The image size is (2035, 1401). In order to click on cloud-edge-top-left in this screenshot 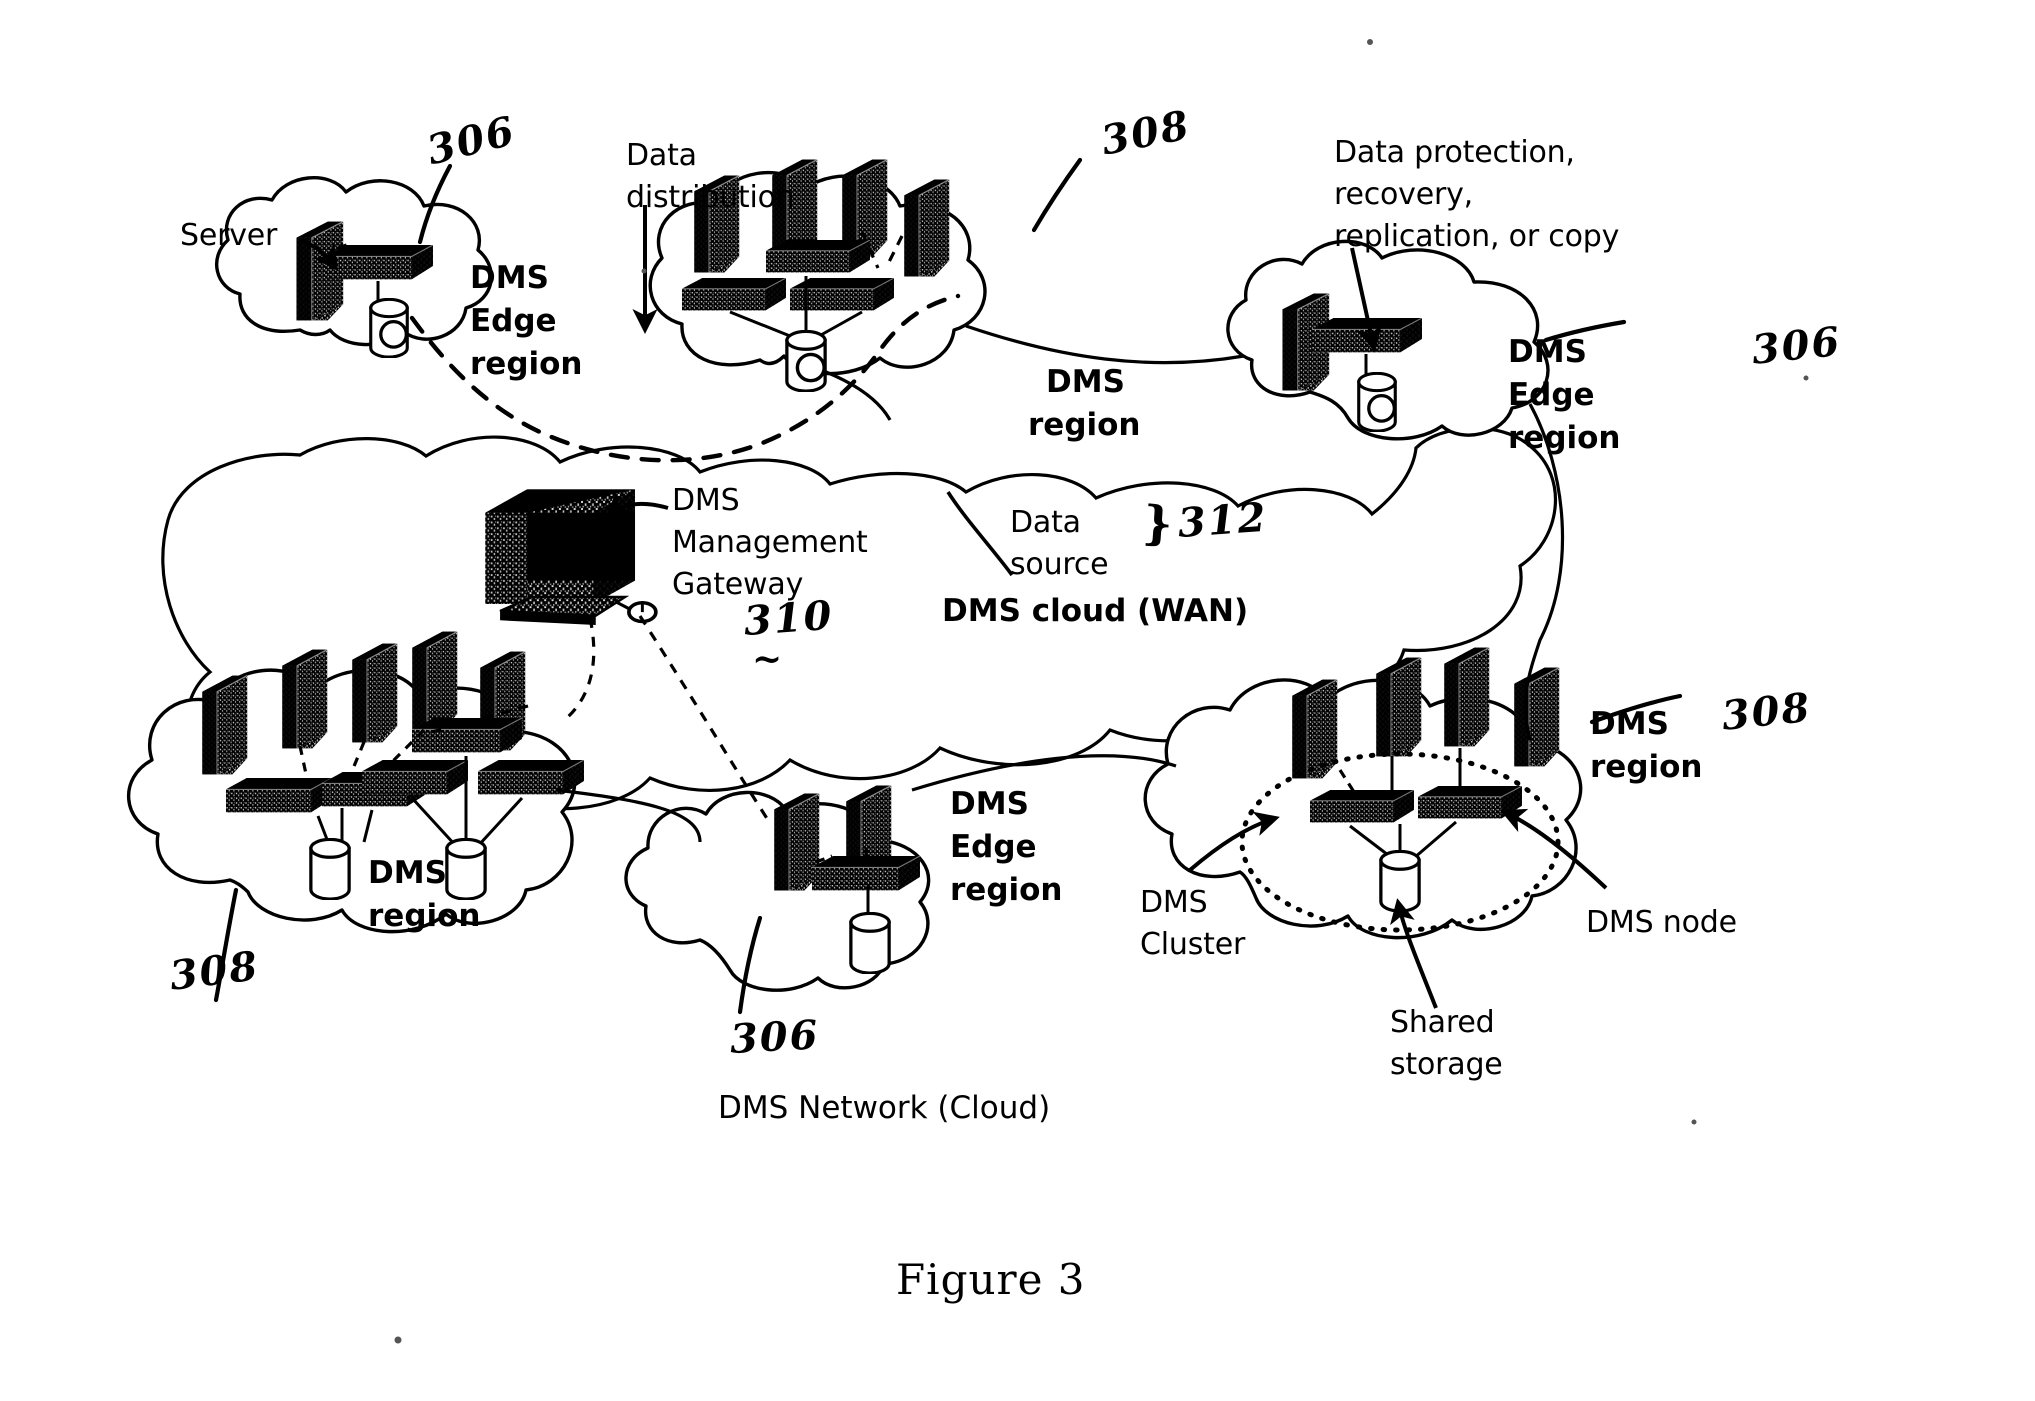, I will do `click(354, 267)`.